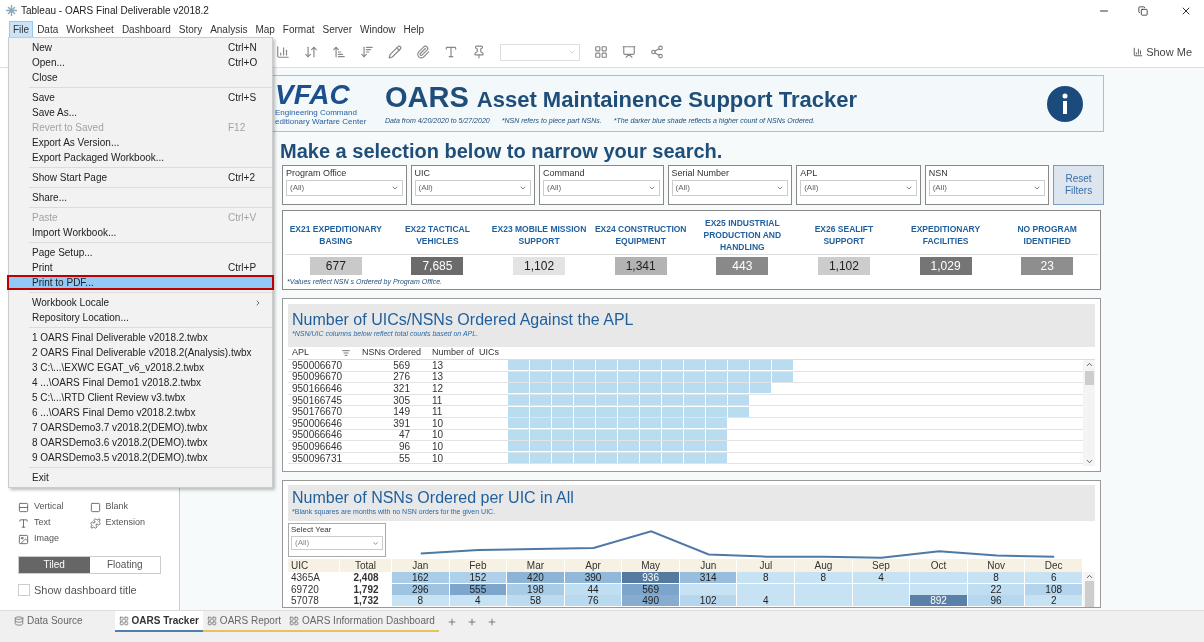  What do you see at coordinates (190, 29) in the screenshot?
I see `menu-bar-item: Story` at bounding box center [190, 29].